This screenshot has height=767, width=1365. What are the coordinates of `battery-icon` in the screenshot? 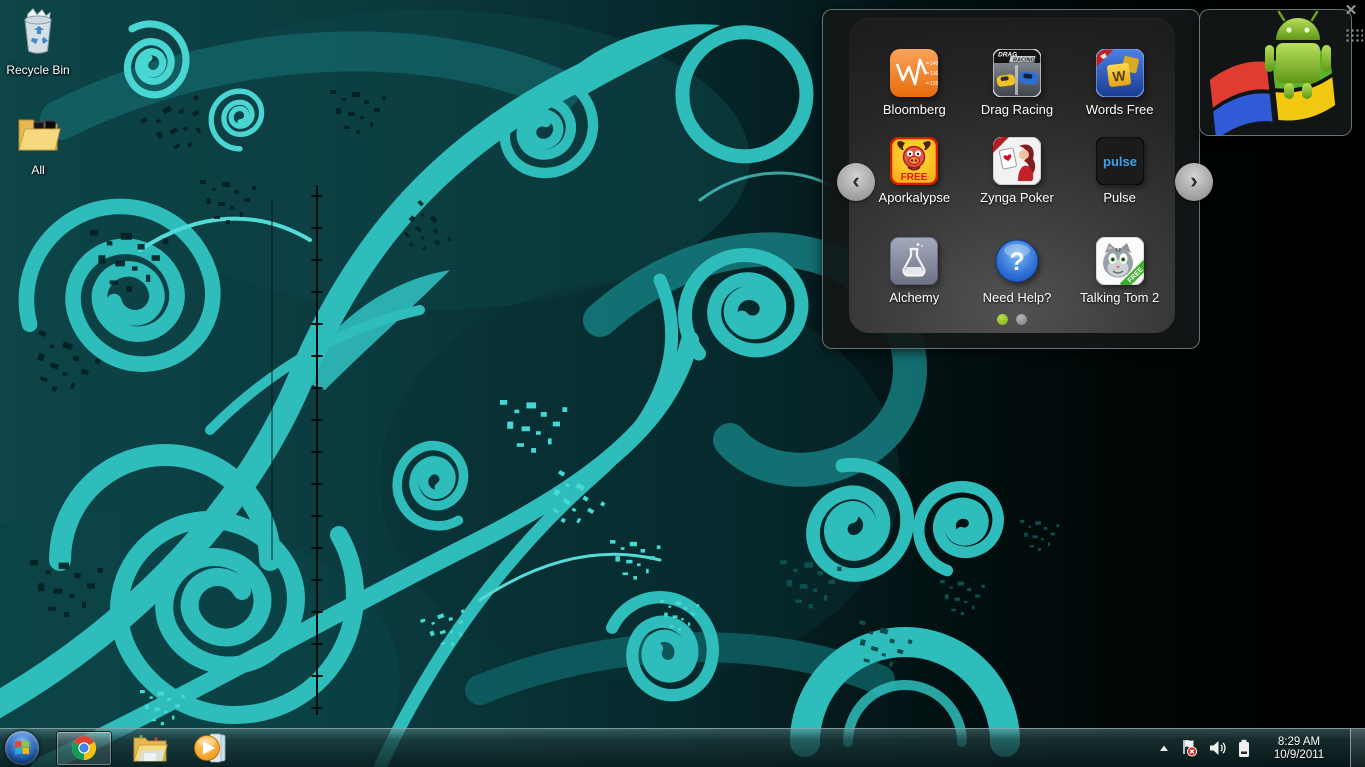 It's located at (1244, 748).